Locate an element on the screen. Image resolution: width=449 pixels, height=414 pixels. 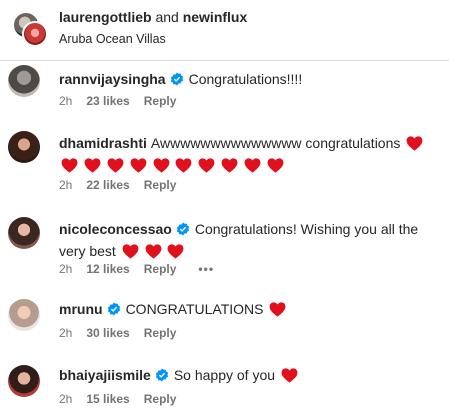
heart-group is located at coordinates (152, 251).